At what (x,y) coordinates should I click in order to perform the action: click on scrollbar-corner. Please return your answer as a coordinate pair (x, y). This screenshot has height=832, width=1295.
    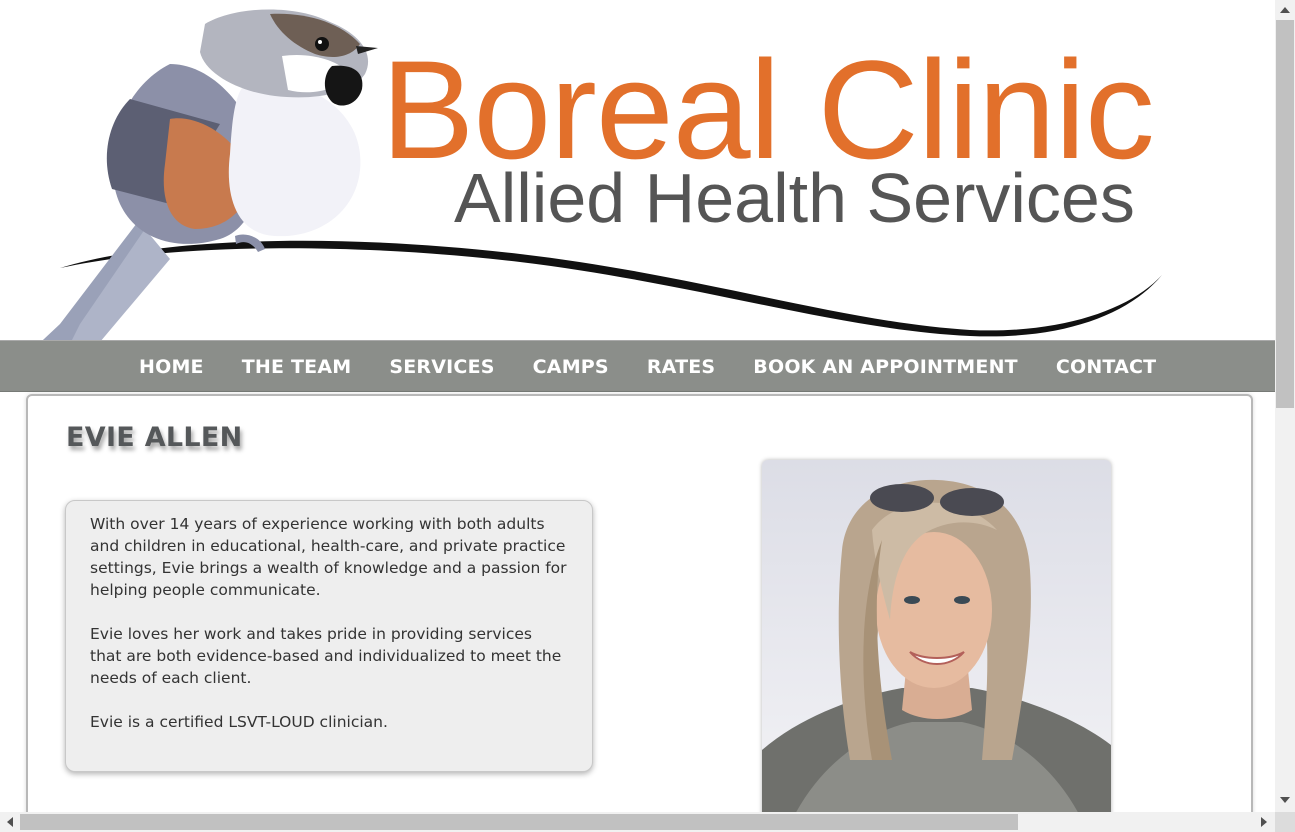
    Looking at the image, I should click on (1285, 822).